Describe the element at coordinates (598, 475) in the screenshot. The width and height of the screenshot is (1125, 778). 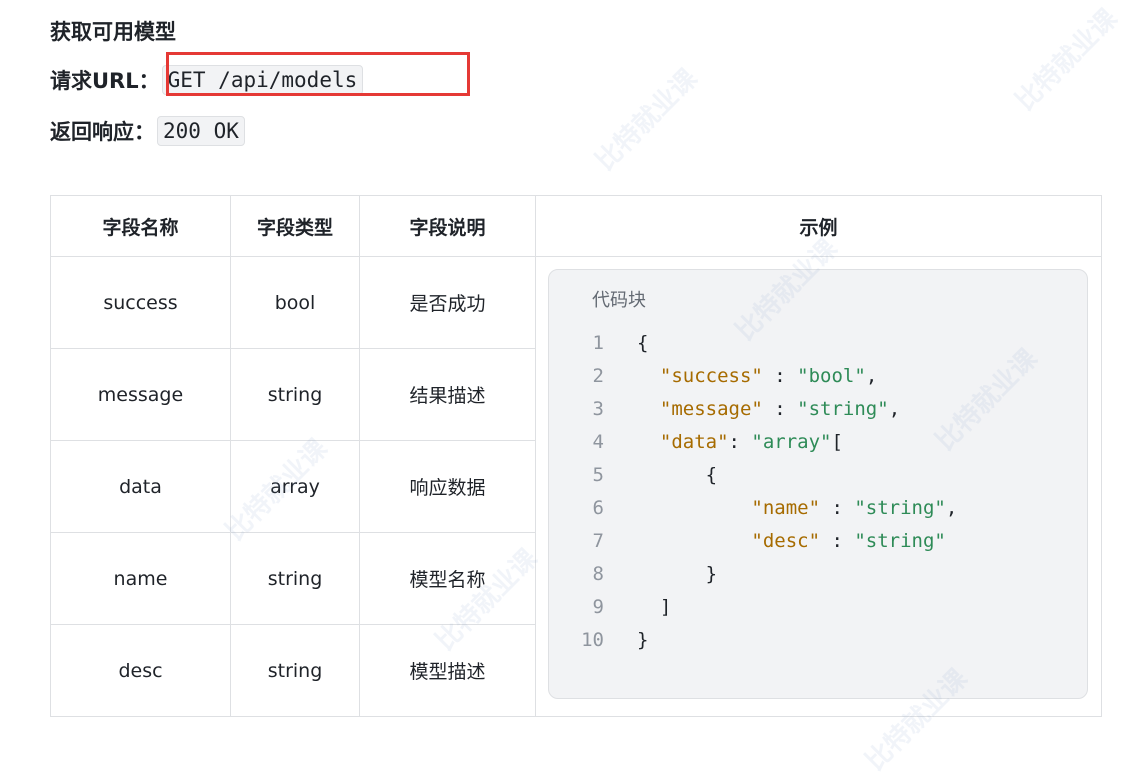
I see `line-number: 5` at that location.